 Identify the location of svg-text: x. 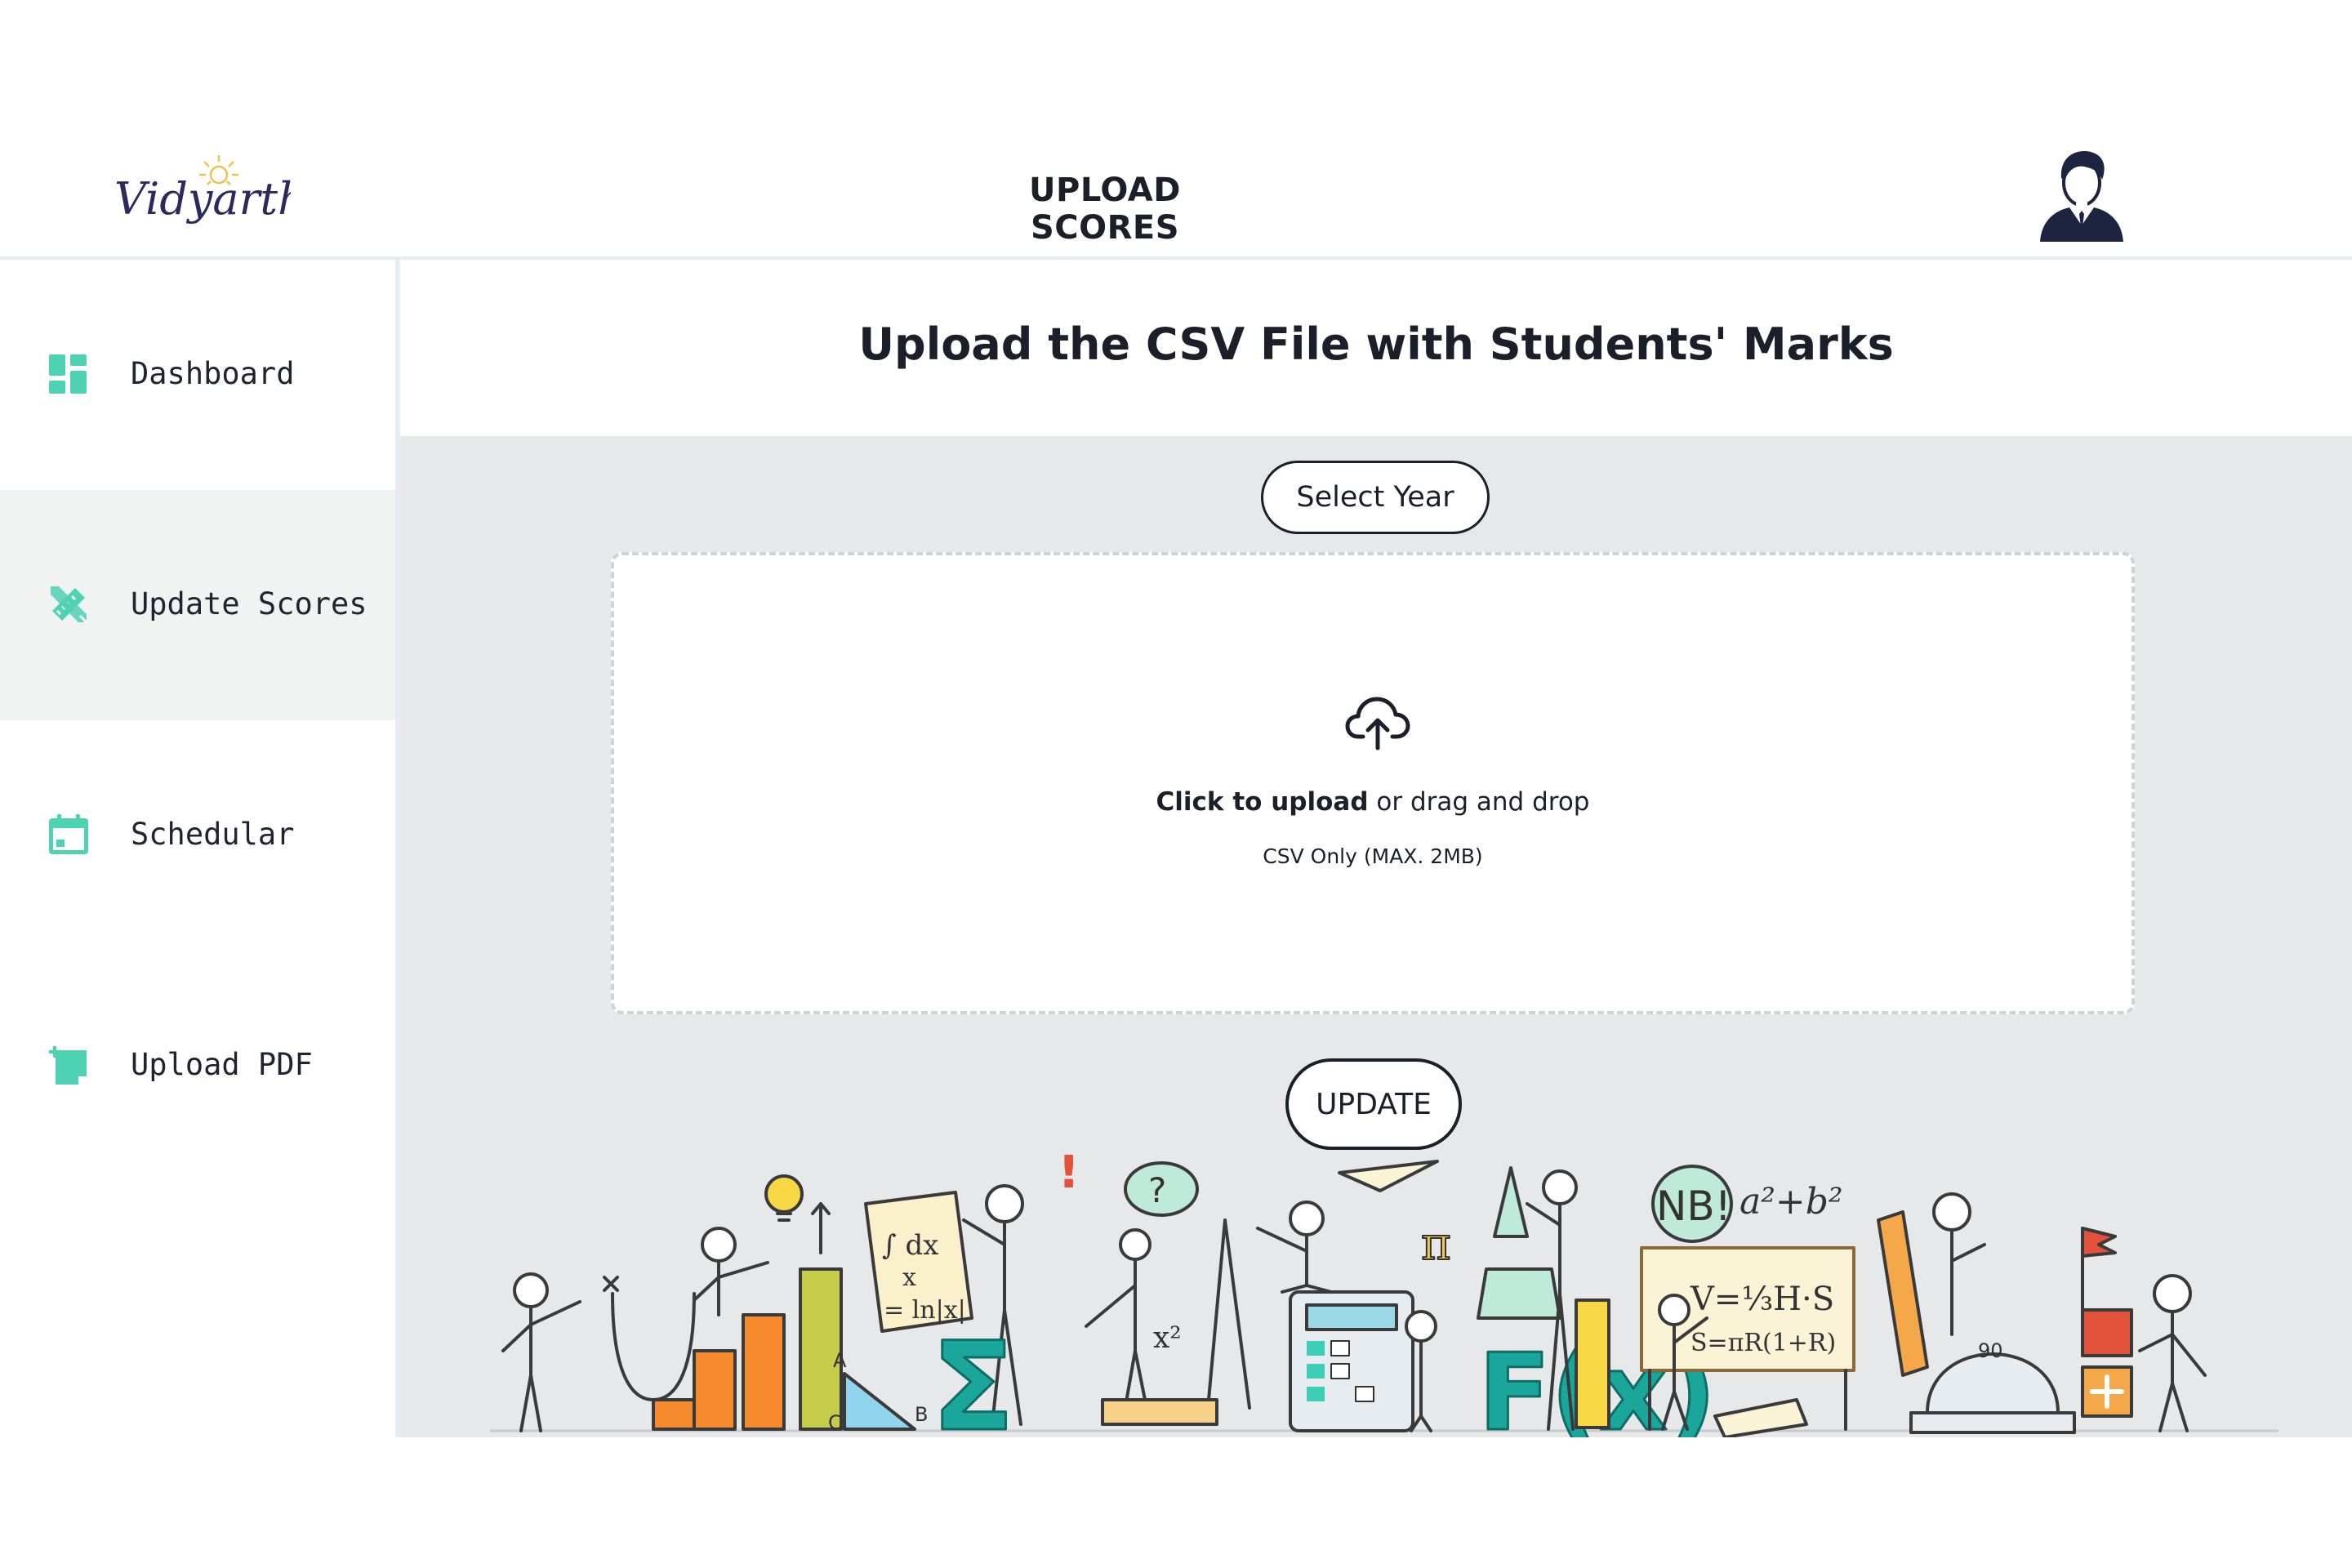
(909, 1277).